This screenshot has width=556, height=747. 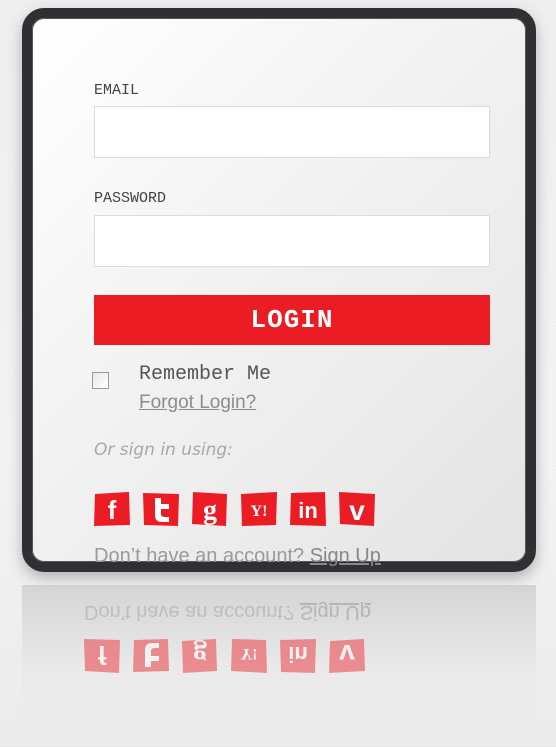 I want to click on linkedin-icon: in, so click(x=308, y=509).